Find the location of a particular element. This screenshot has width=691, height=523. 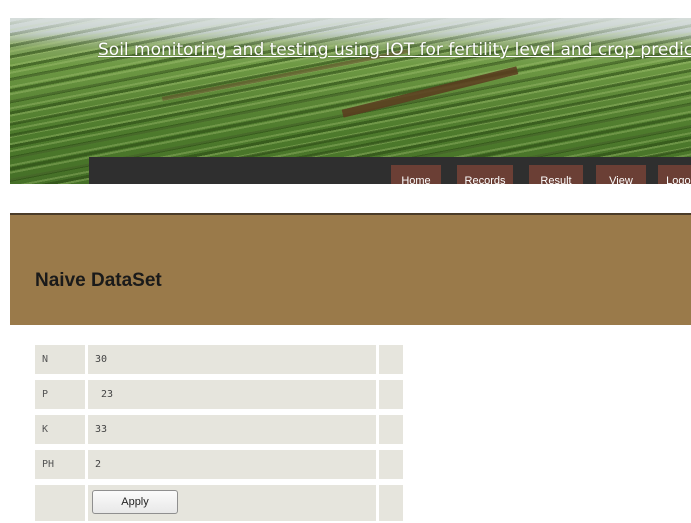

form-row-submit: Apply is located at coordinates (219, 504).